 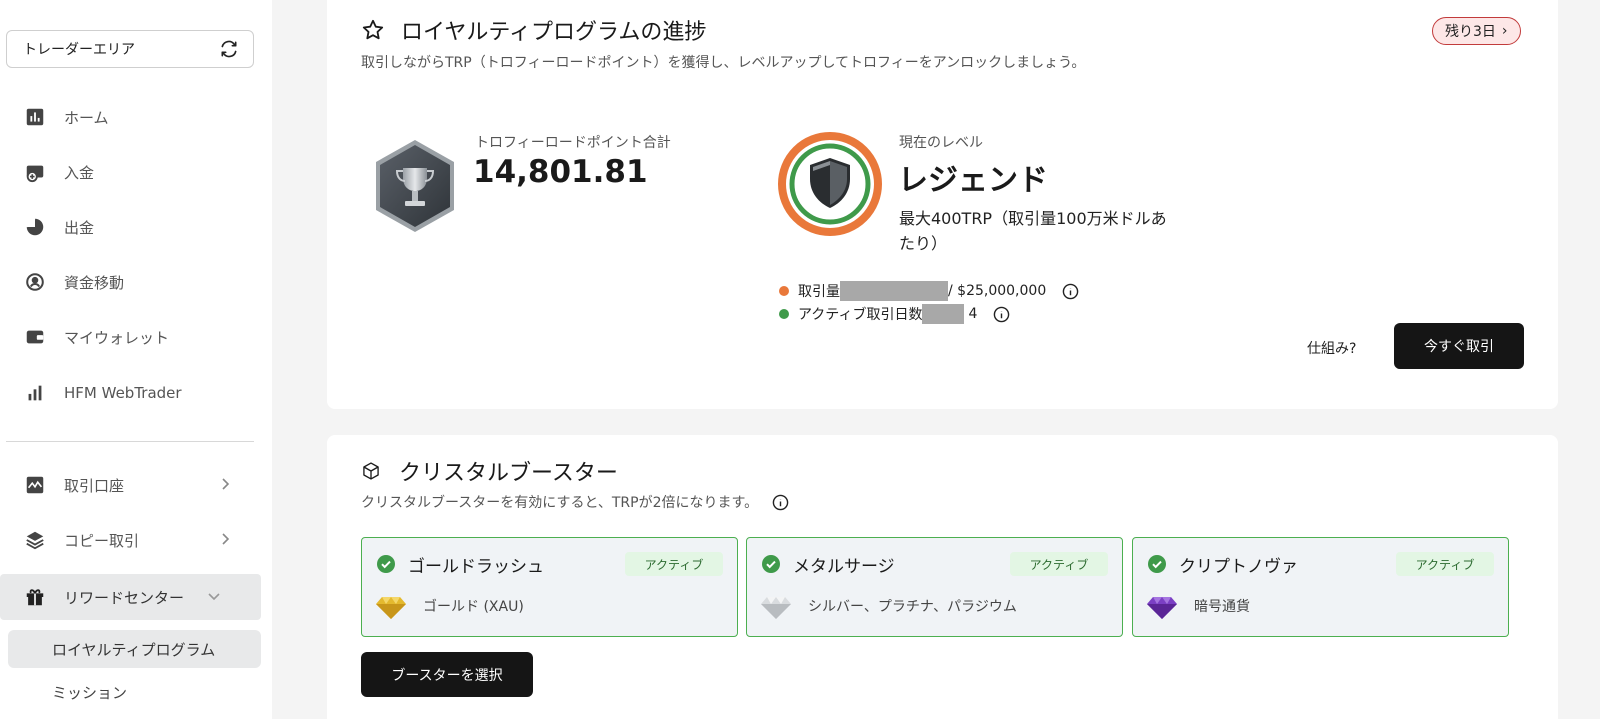 What do you see at coordinates (1459, 346) in the screenshot?
I see `trade-now-button: 今すぐ取引` at bounding box center [1459, 346].